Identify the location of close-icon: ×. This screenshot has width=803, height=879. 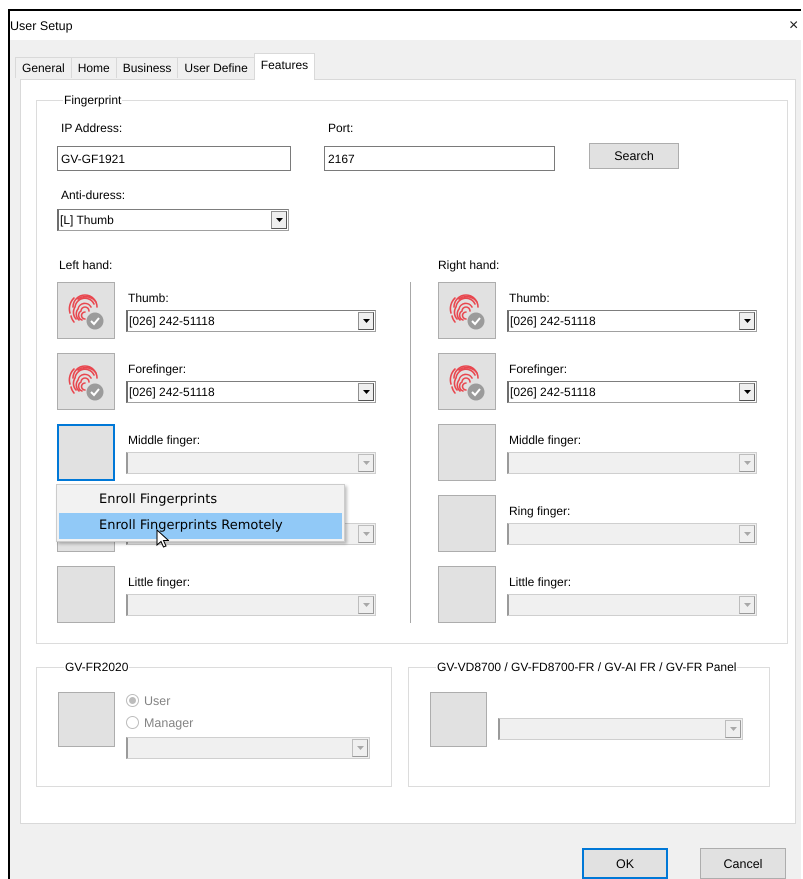
(795, 26).